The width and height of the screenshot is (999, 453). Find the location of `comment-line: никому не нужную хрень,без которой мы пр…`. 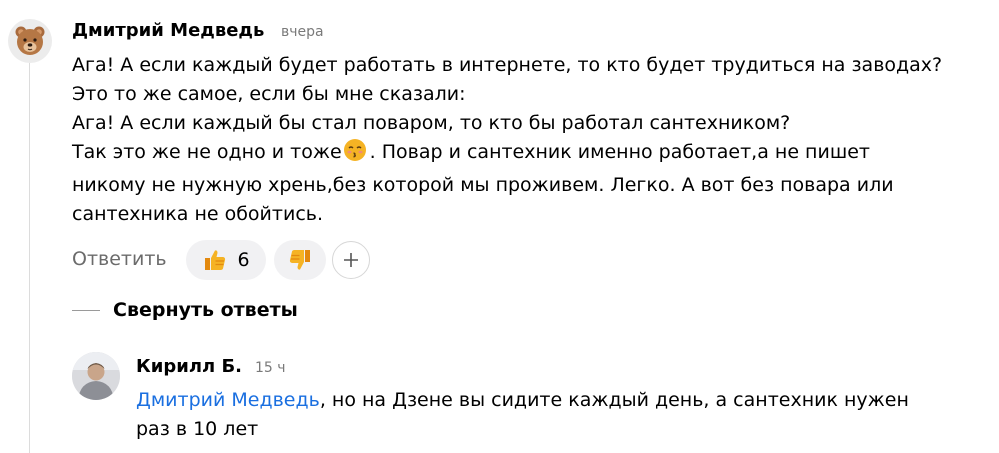

comment-line: никому не нужную хрень,без которой мы пр… is located at coordinates (483, 185).